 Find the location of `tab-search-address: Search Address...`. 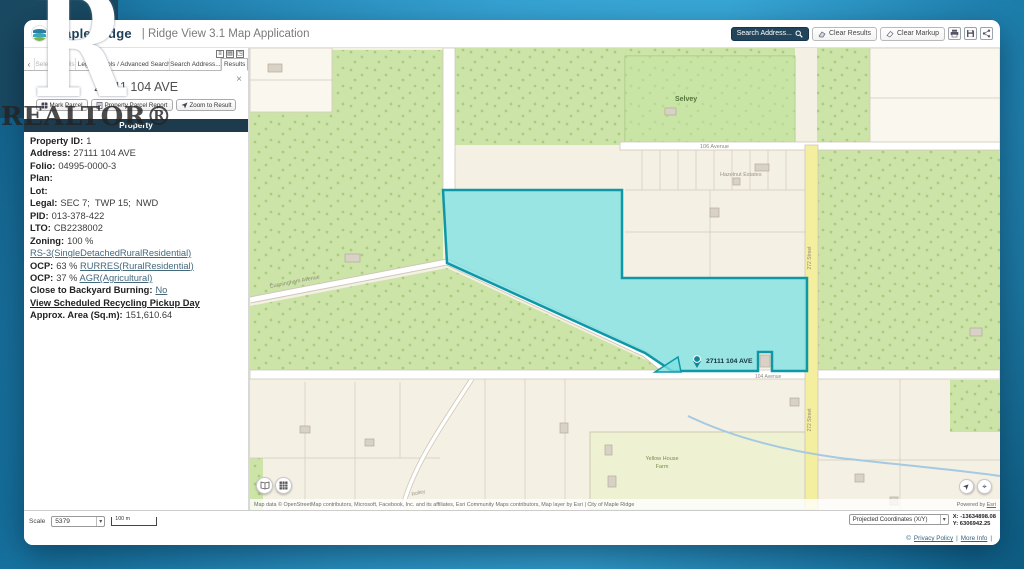

tab-search-address: Search Address... is located at coordinates (196, 64).